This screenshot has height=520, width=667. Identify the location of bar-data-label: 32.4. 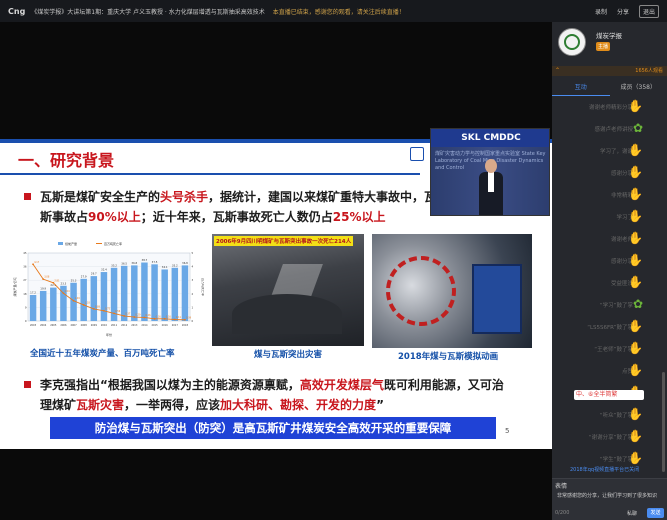
(104, 270).